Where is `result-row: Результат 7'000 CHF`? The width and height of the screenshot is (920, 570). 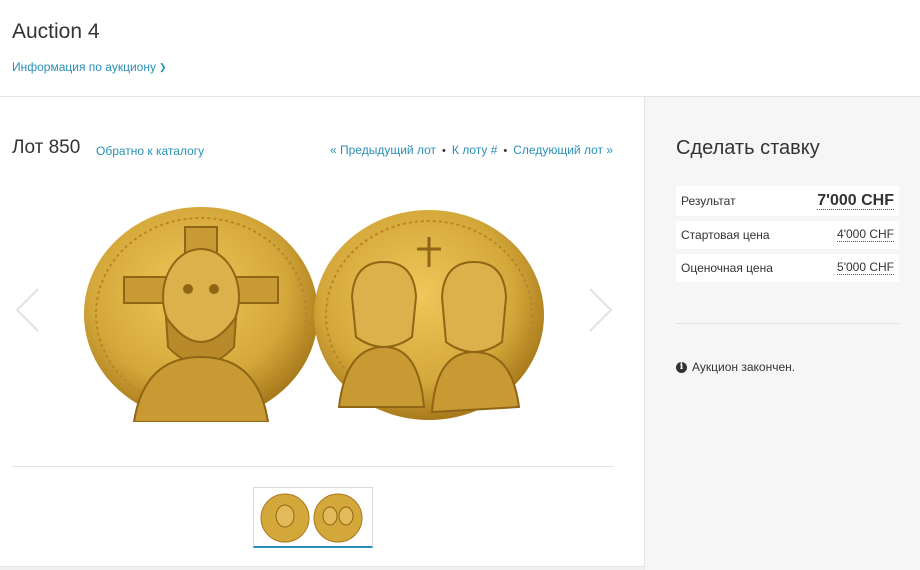
result-row: Результат 7'000 CHF is located at coordinates (787, 201).